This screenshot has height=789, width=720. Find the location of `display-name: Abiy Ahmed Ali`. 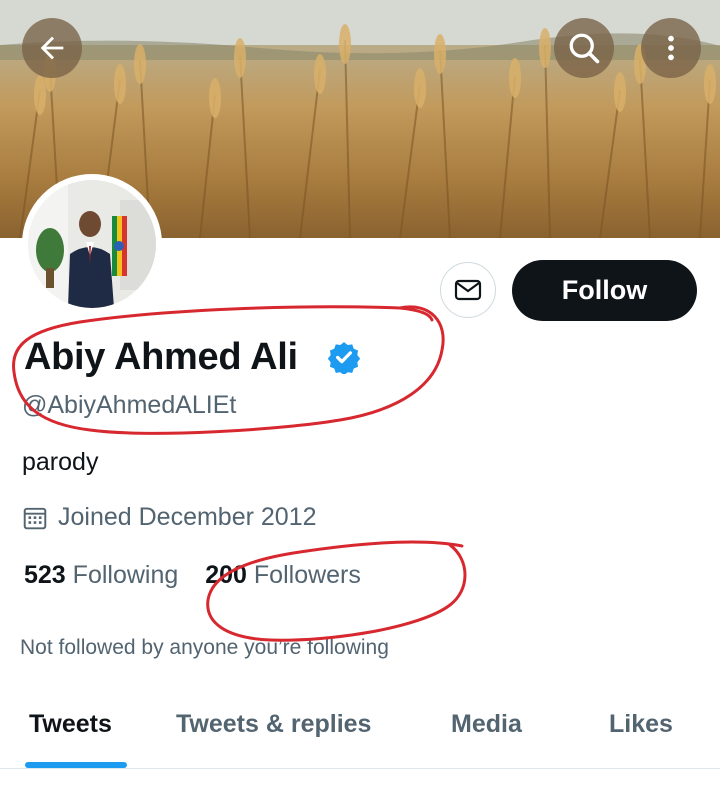

display-name: Abiy Ahmed Ali is located at coordinates (161, 357).